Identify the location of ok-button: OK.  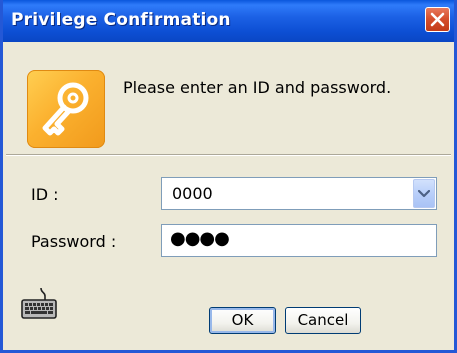
(242, 320).